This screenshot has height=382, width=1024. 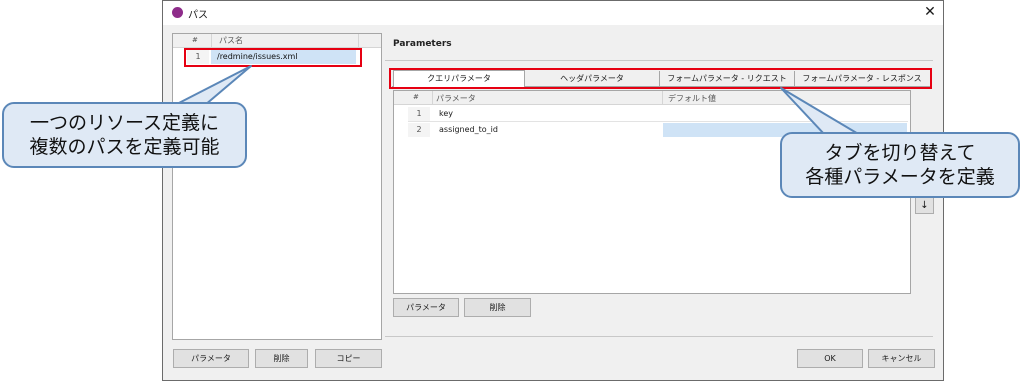 What do you see at coordinates (213, 85) in the screenshot?
I see `left-callout-pointer` at bounding box center [213, 85].